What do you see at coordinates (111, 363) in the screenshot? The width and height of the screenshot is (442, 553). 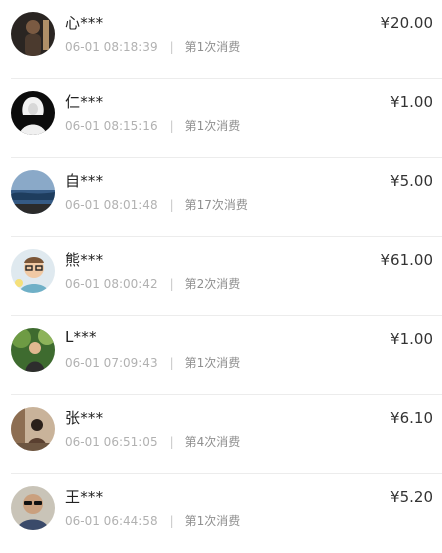 I see `donation-time: 06-01 07:09:43` at bounding box center [111, 363].